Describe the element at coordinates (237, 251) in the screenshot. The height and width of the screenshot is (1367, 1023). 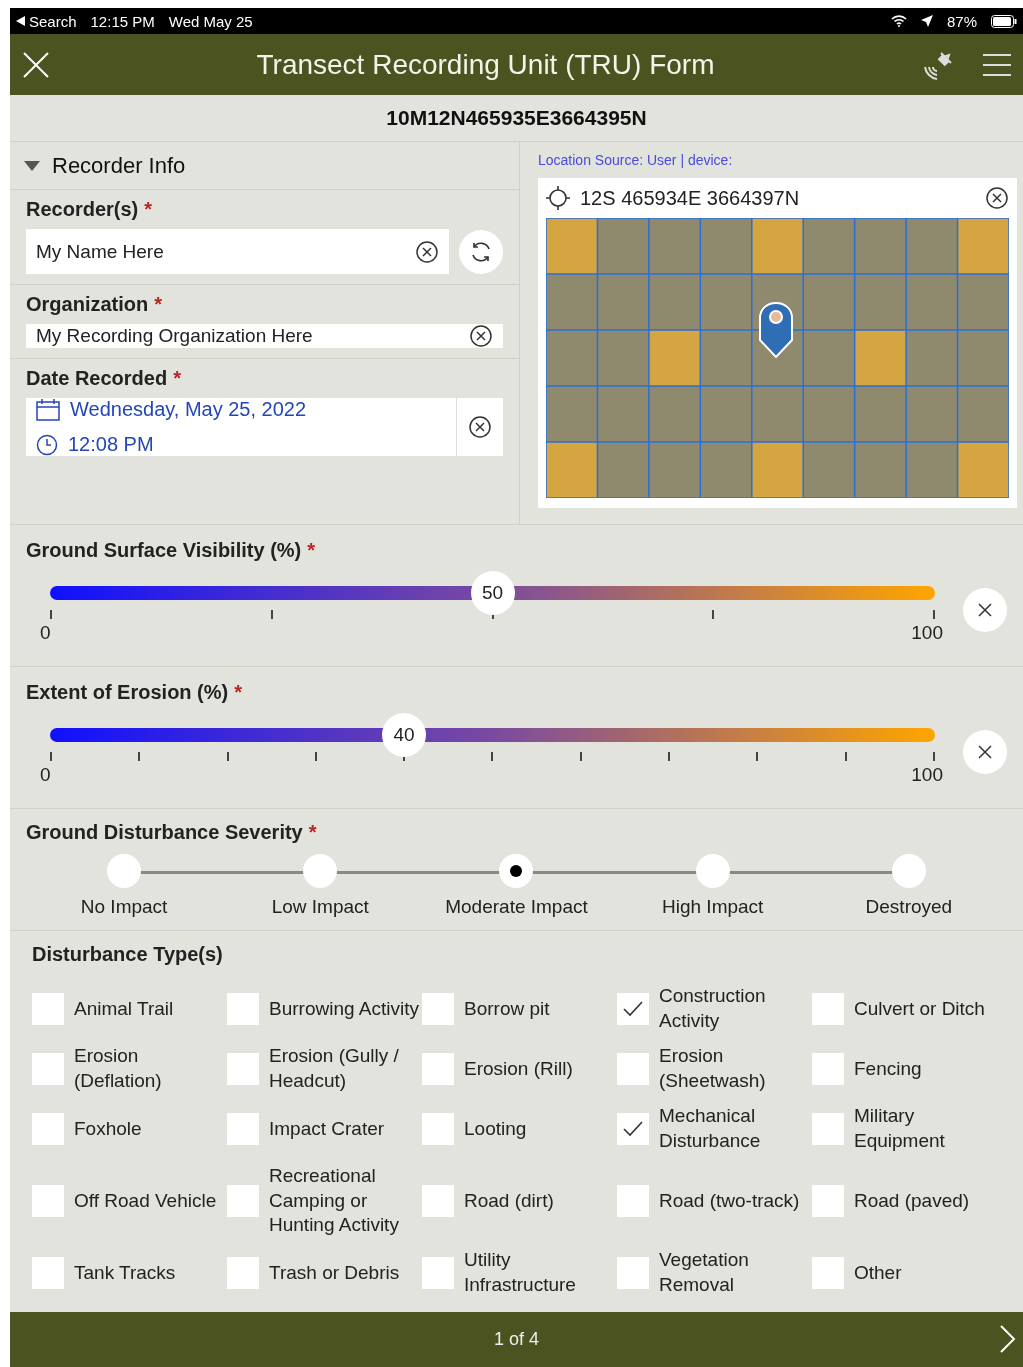
I see `recorder-input: My Name Here` at that location.